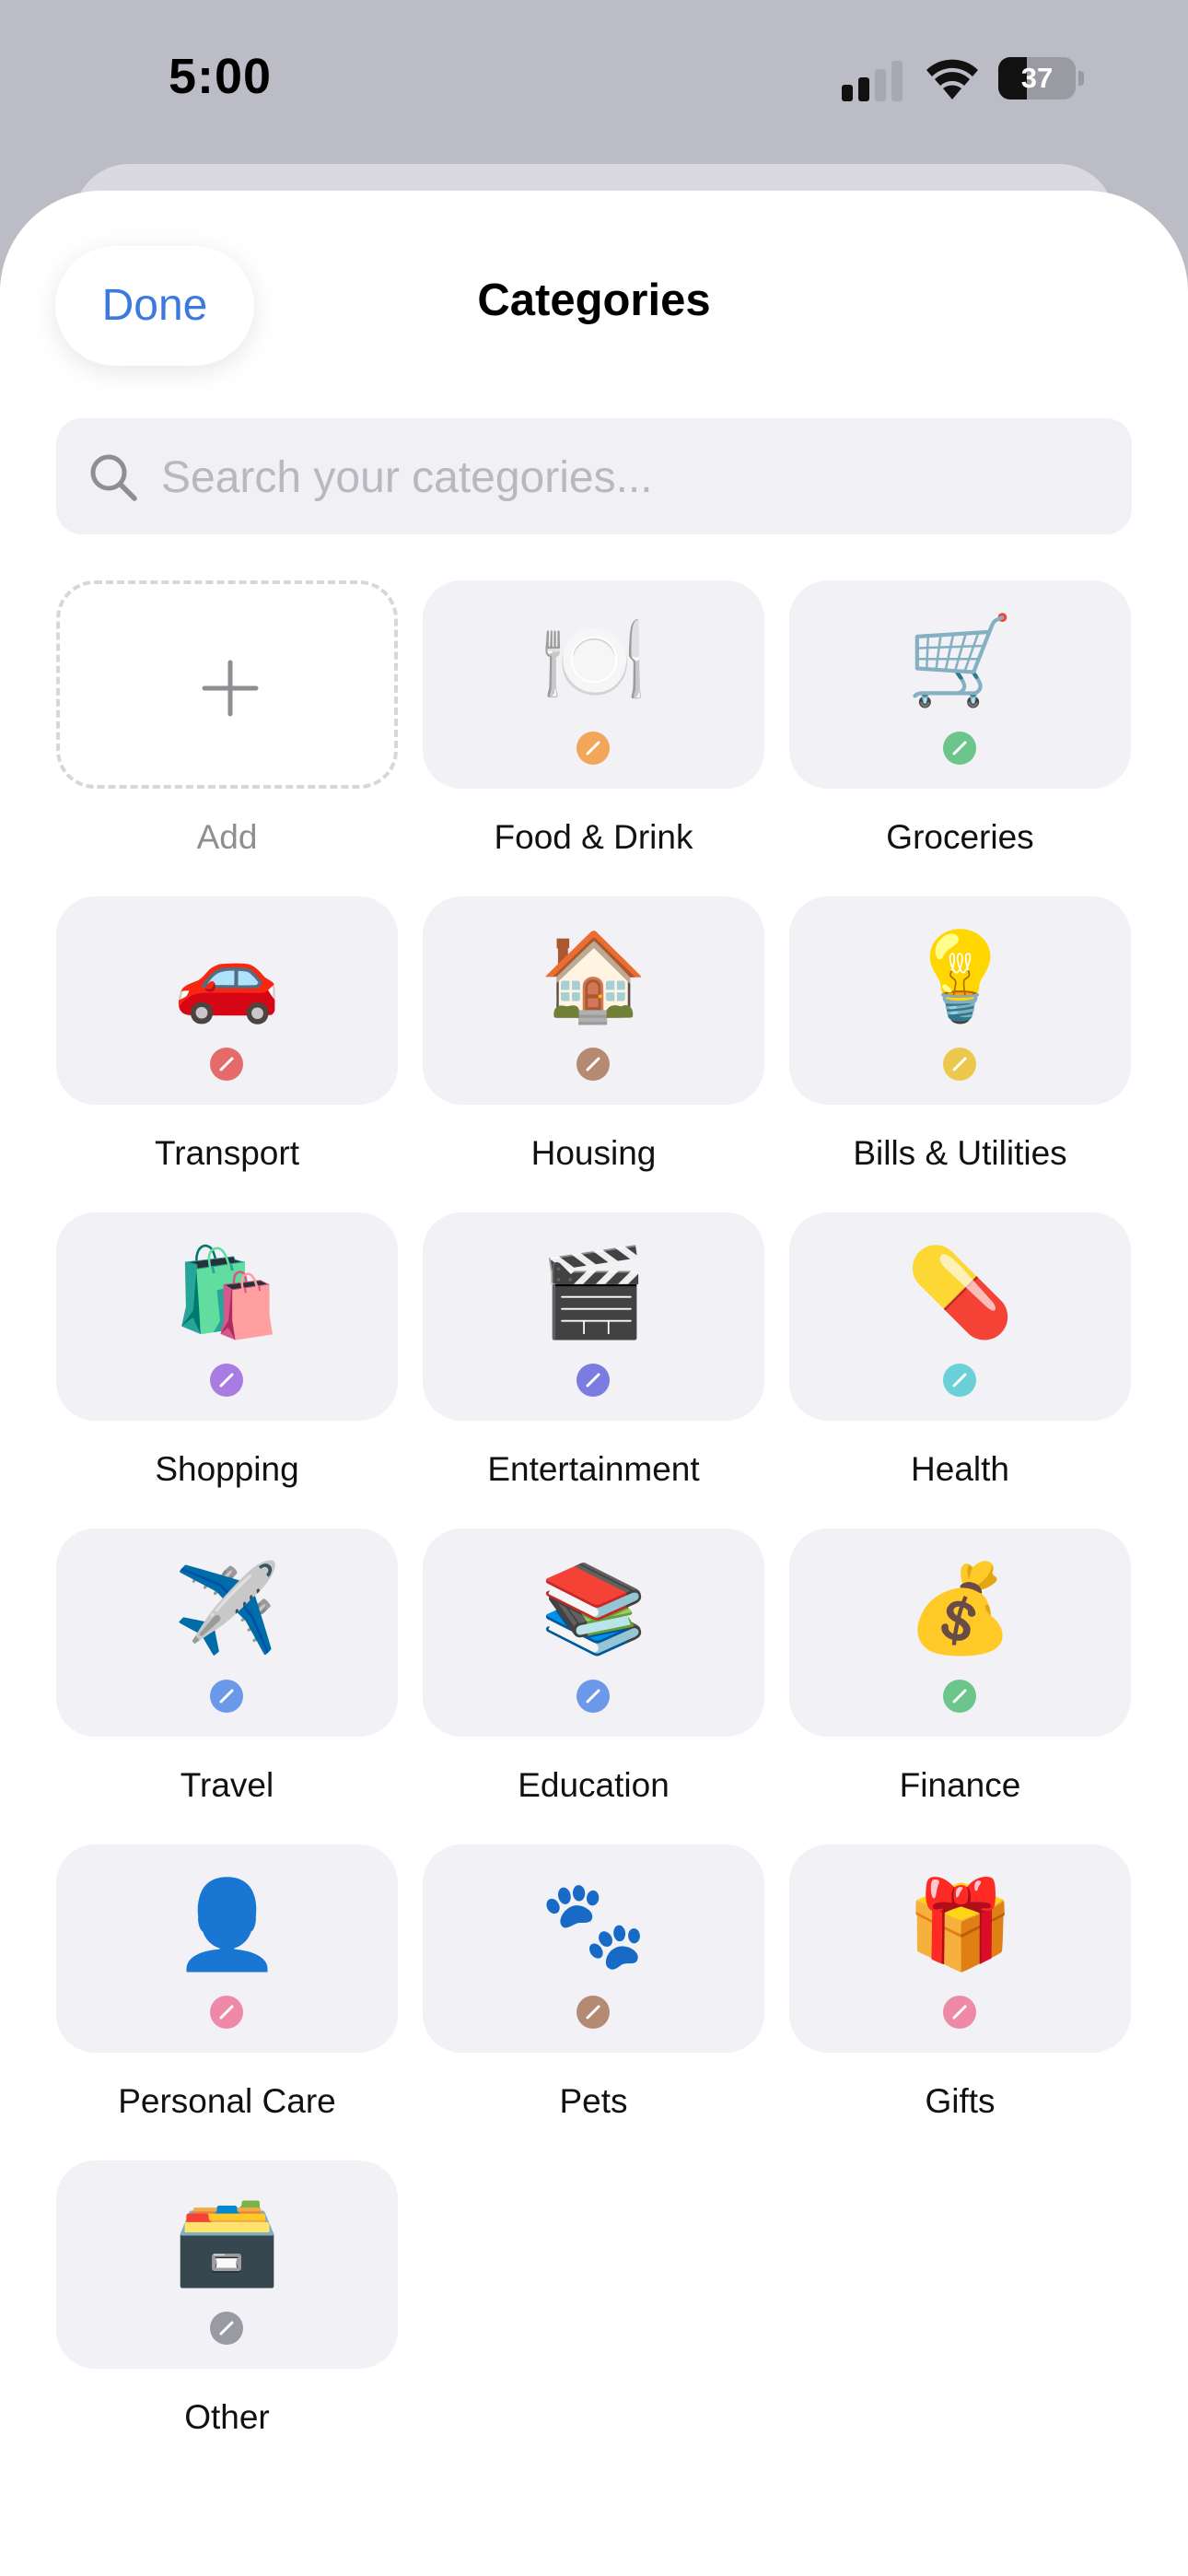  I want to click on status-time: 5:00, so click(221, 76).